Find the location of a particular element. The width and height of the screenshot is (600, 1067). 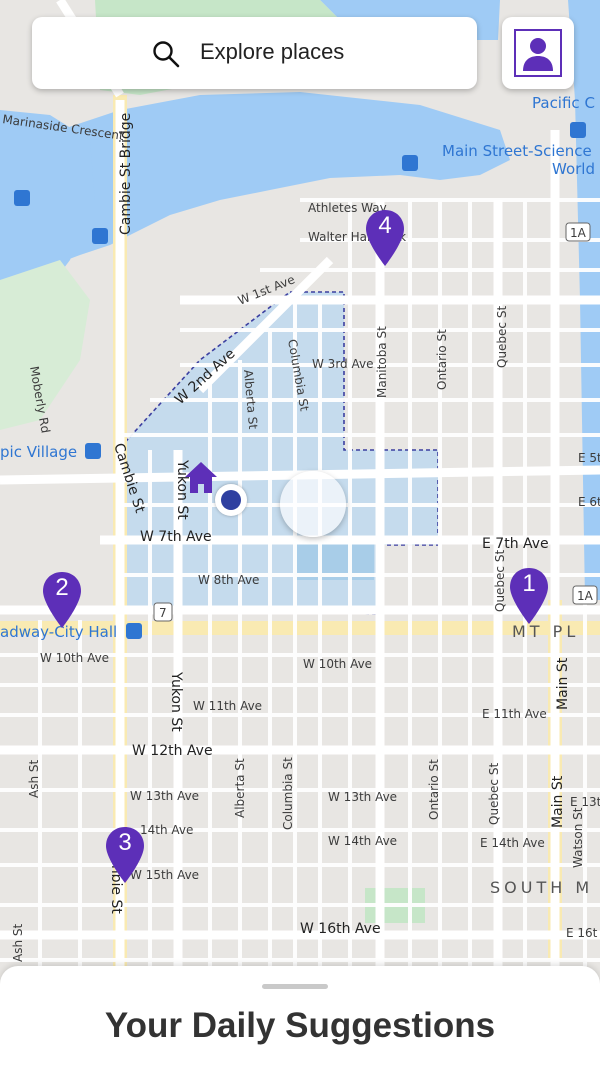

profile-frame is located at coordinates (538, 53).